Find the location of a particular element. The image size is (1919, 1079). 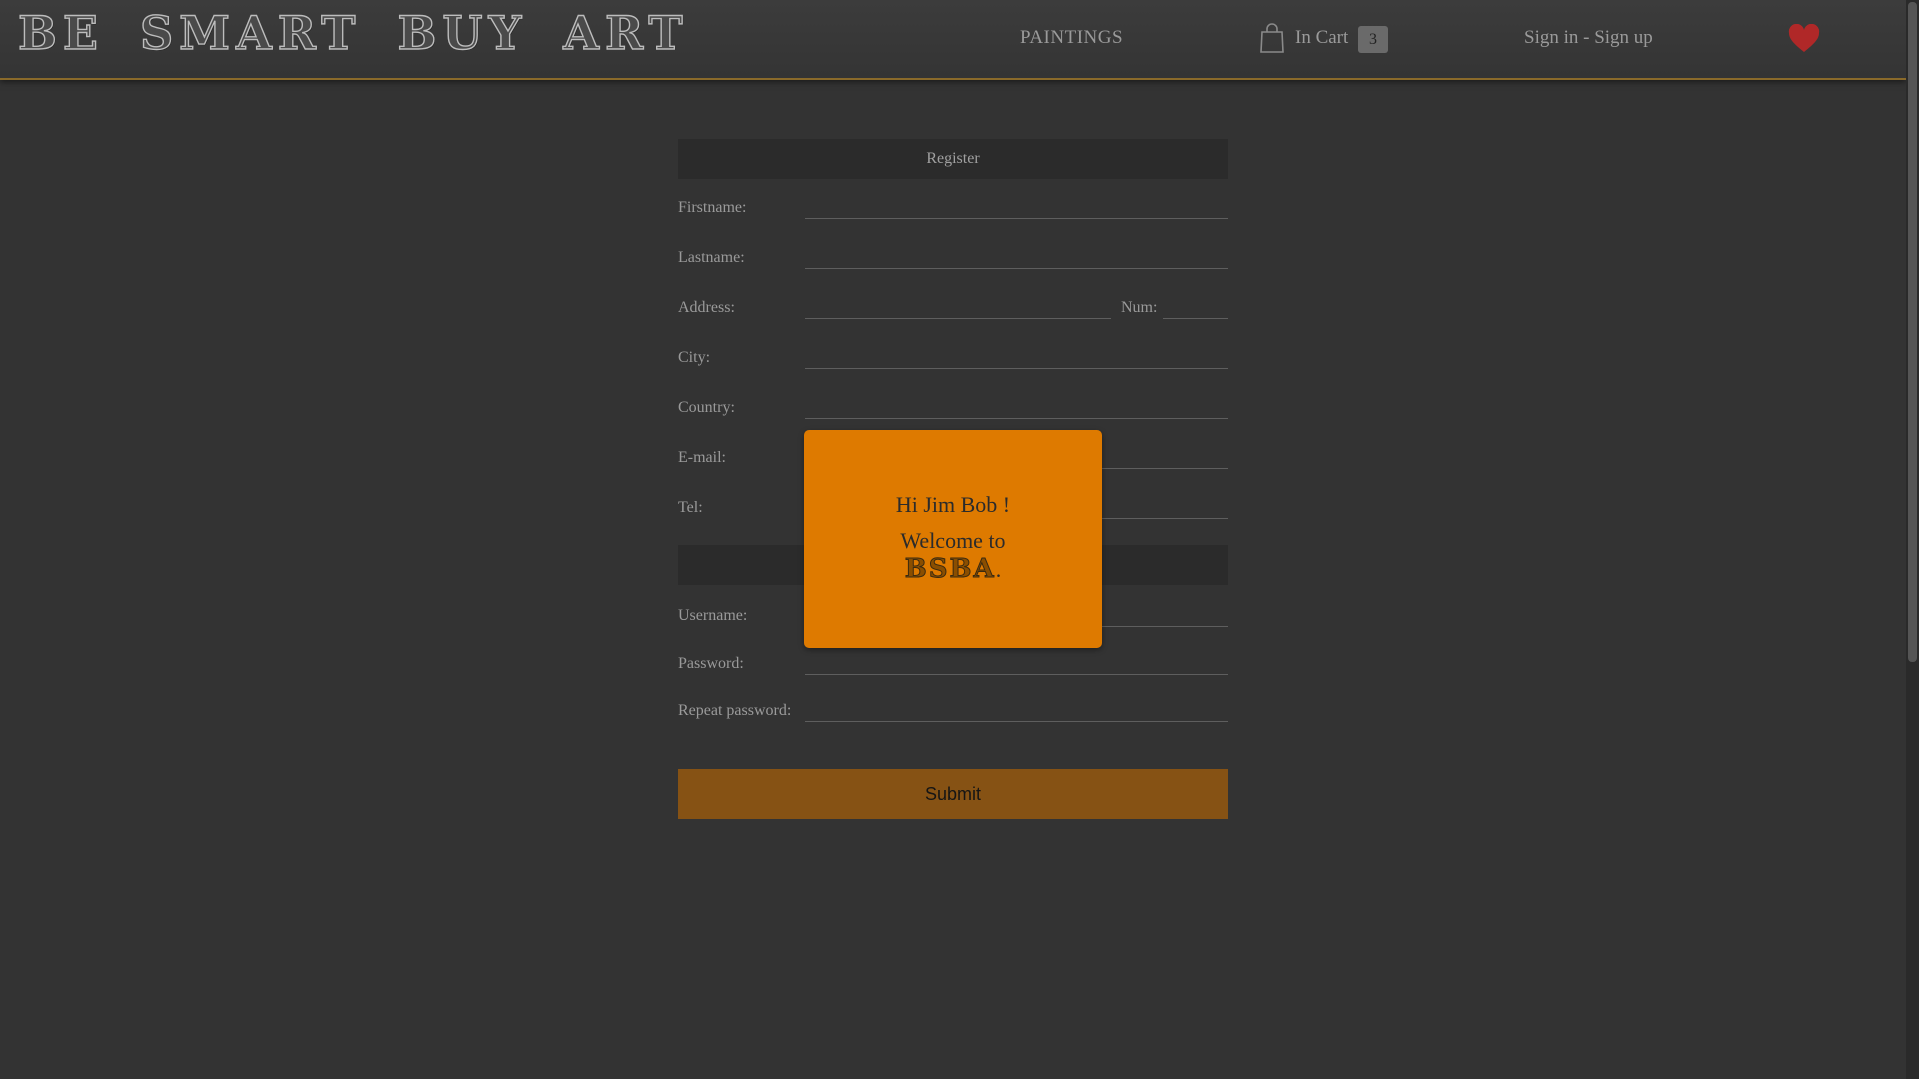

lastname-label: Lastname: is located at coordinates (711, 257).